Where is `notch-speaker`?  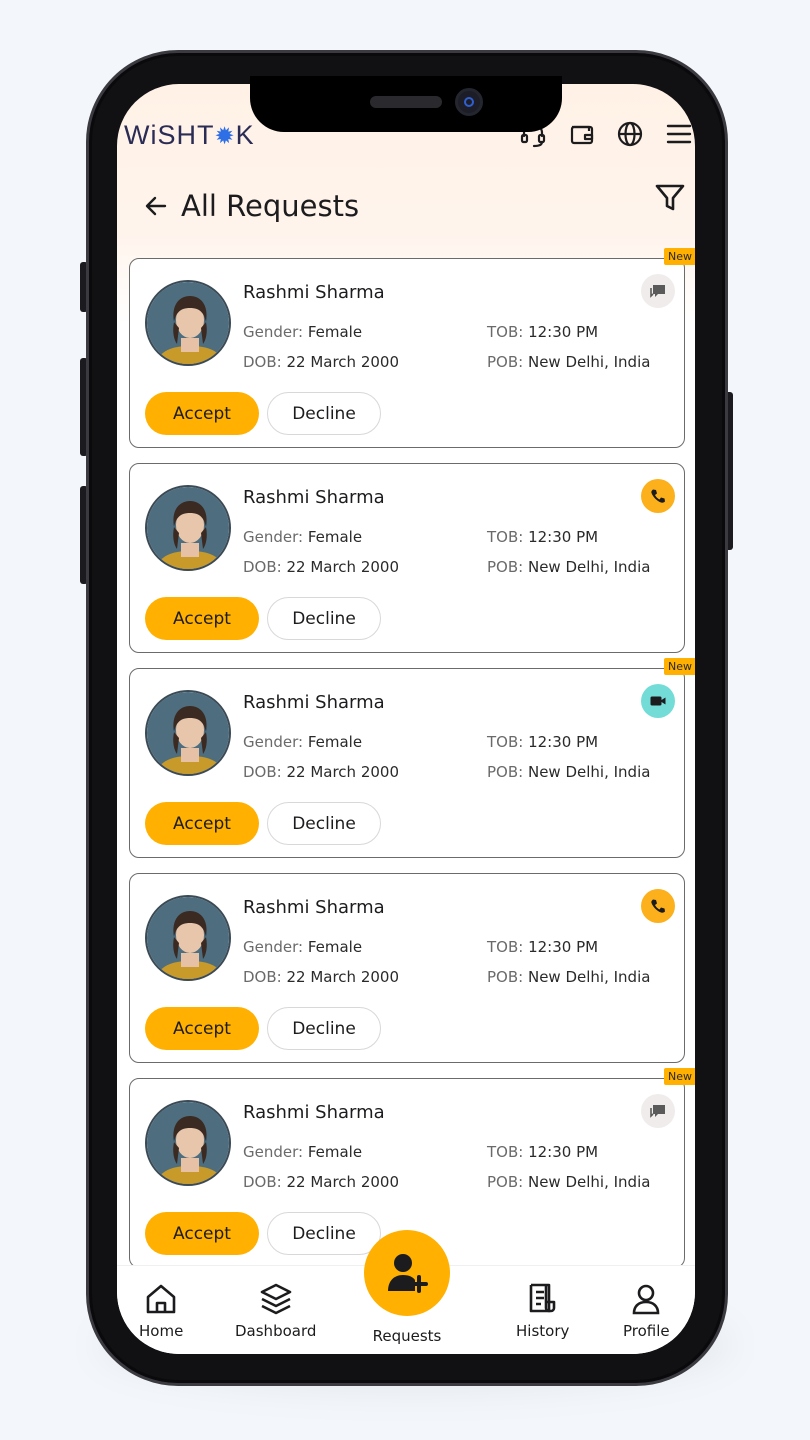 notch-speaker is located at coordinates (406, 102).